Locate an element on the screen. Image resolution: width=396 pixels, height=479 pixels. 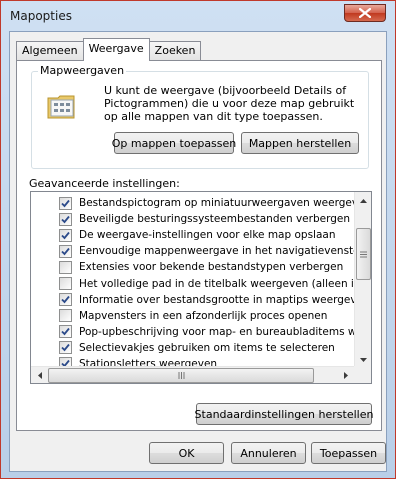
apply-to-folders-button: Op mappen toepassen is located at coordinates (174, 143).